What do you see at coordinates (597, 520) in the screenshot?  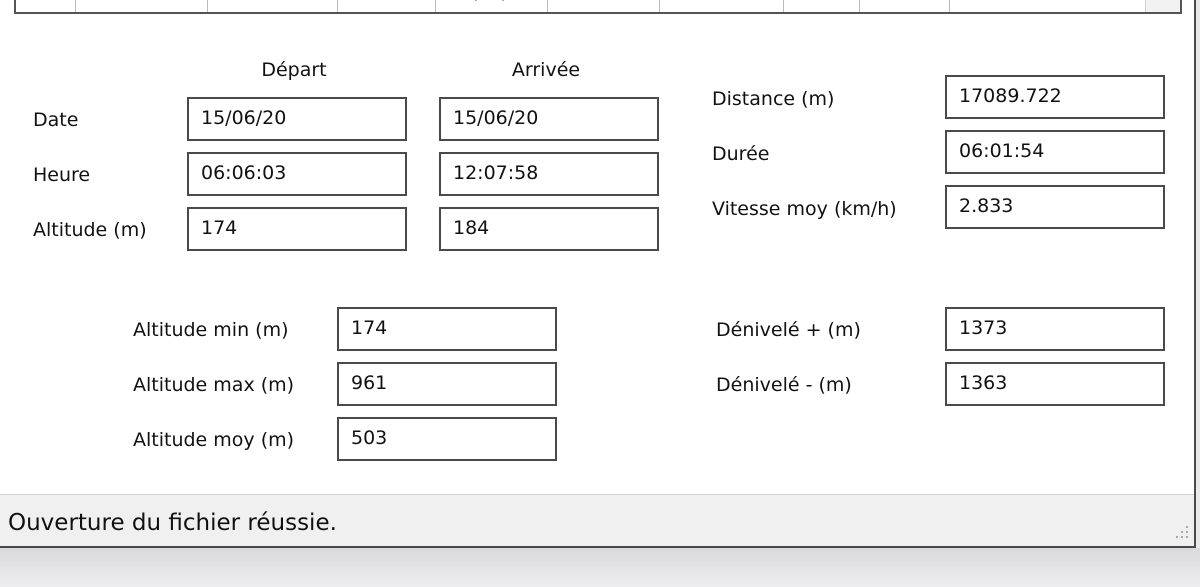 I see `status-bar: Ouverture du fichier réussie.` at bounding box center [597, 520].